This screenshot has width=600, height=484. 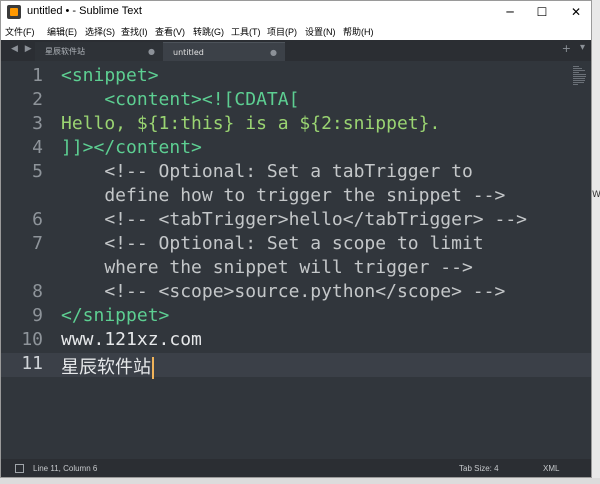 What do you see at coordinates (267, 171) in the screenshot?
I see `code-comment: <!-- Optional: Set a tabTrigger to` at bounding box center [267, 171].